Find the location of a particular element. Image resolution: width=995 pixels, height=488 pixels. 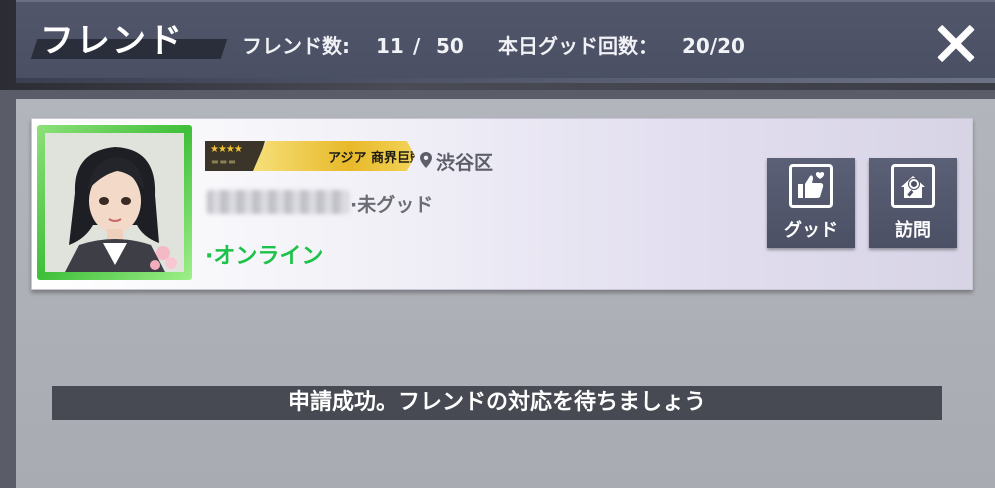

good-button-label: グッド is located at coordinates (811, 230).